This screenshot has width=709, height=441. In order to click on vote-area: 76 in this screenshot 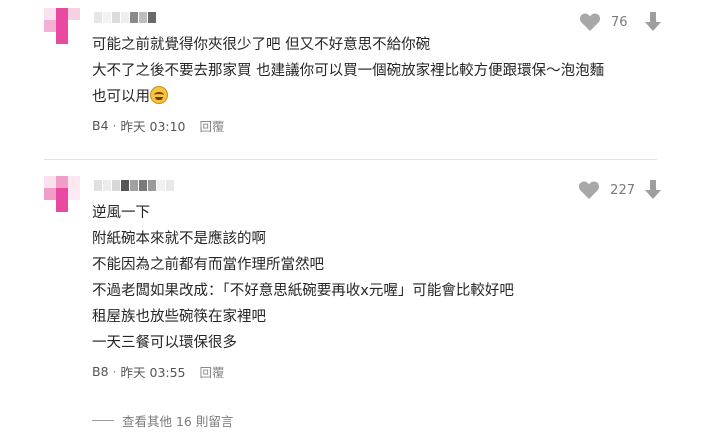, I will do `click(620, 22)`.